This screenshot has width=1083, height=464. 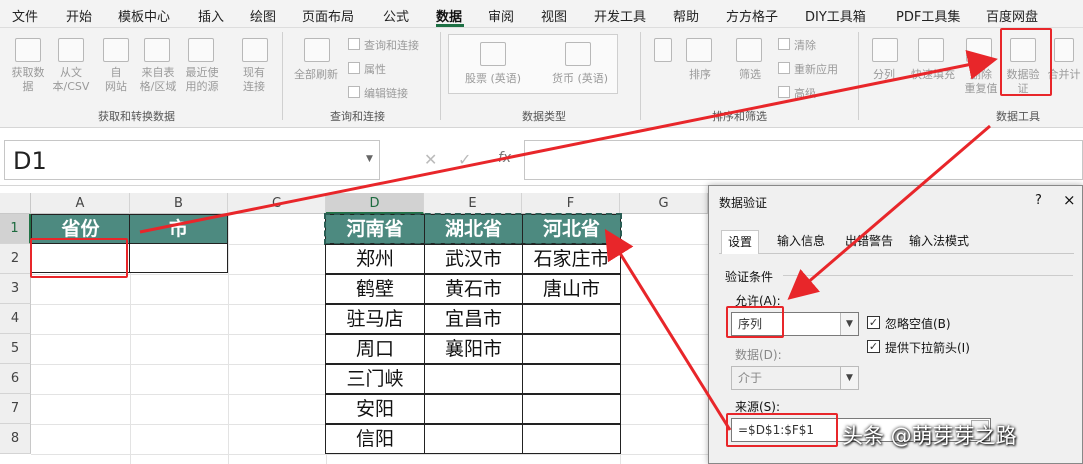 What do you see at coordinates (889, 212) in the screenshot?
I see `arrow-to-allow` at bounding box center [889, 212].